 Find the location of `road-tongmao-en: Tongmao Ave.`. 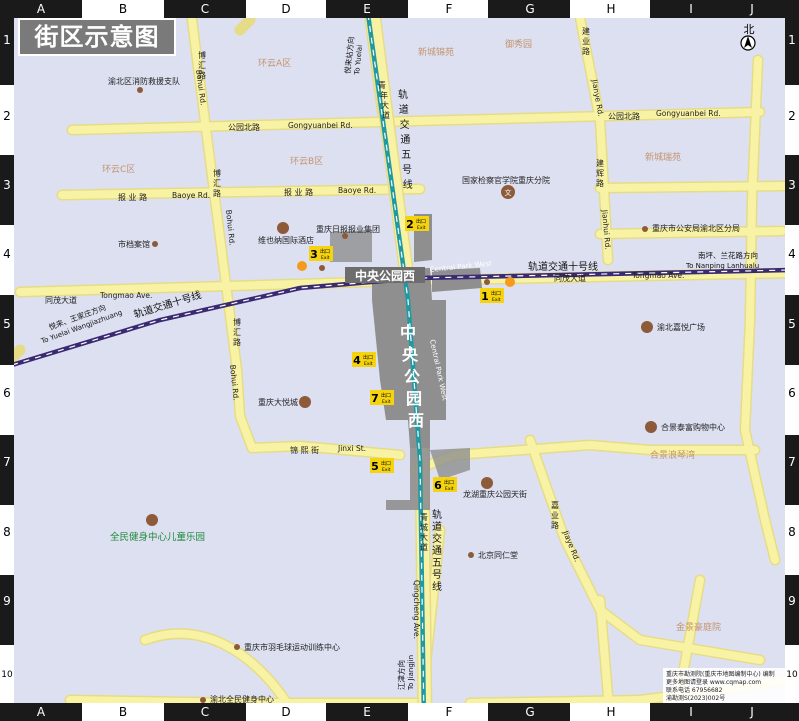

road-tongmao-en: Tongmao Ave. is located at coordinates (125, 295).